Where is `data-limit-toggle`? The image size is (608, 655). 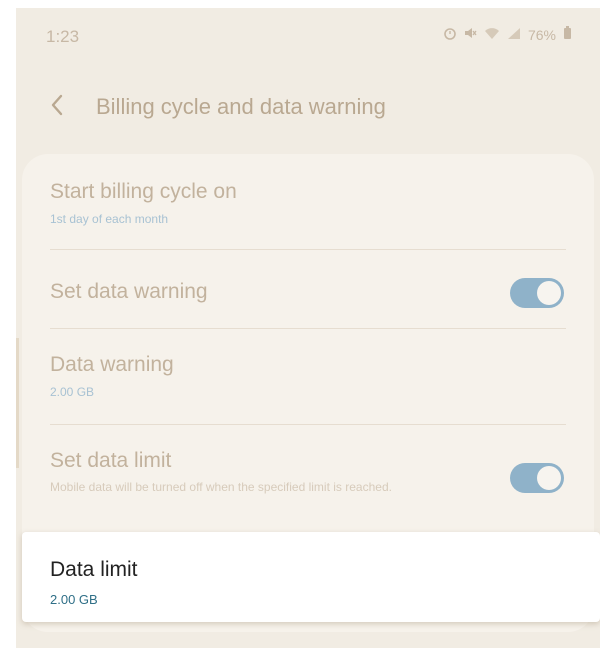
data-limit-toggle is located at coordinates (537, 478).